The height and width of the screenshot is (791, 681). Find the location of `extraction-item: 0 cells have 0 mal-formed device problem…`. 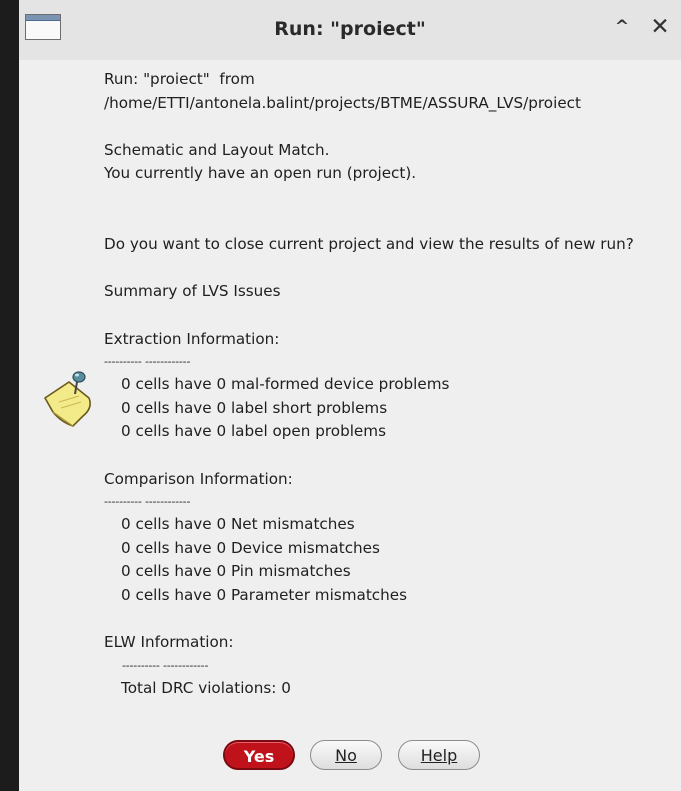

extraction-item: 0 cells have 0 mal-formed device problem… is located at coordinates (285, 384).